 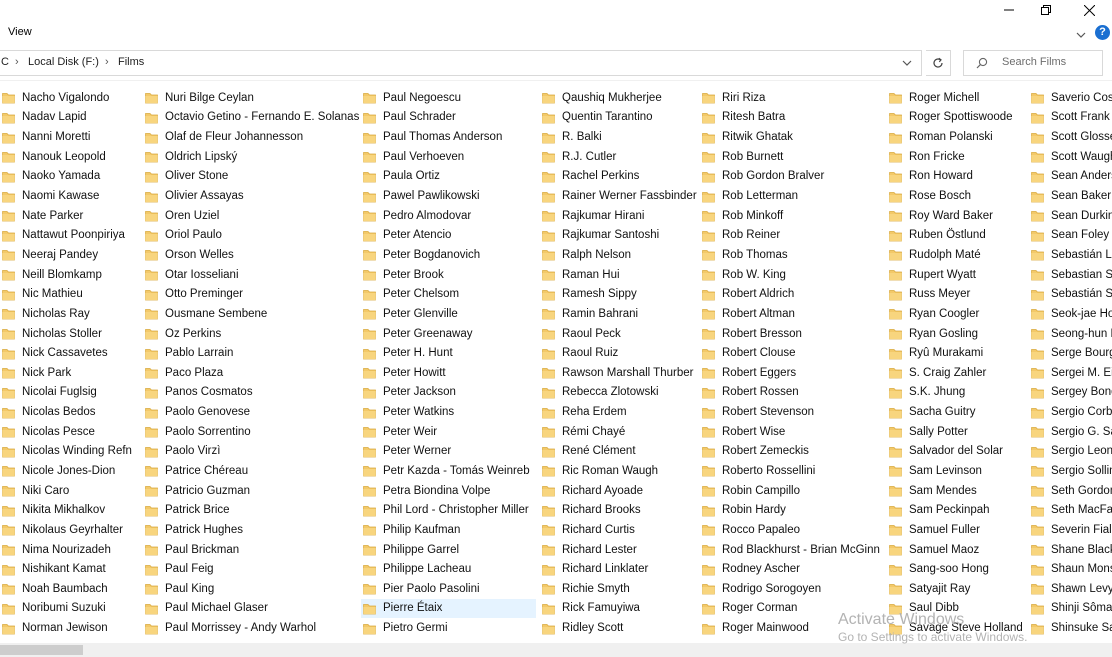 I want to click on folder-item: Paul Negoescu, so click(x=448, y=98).